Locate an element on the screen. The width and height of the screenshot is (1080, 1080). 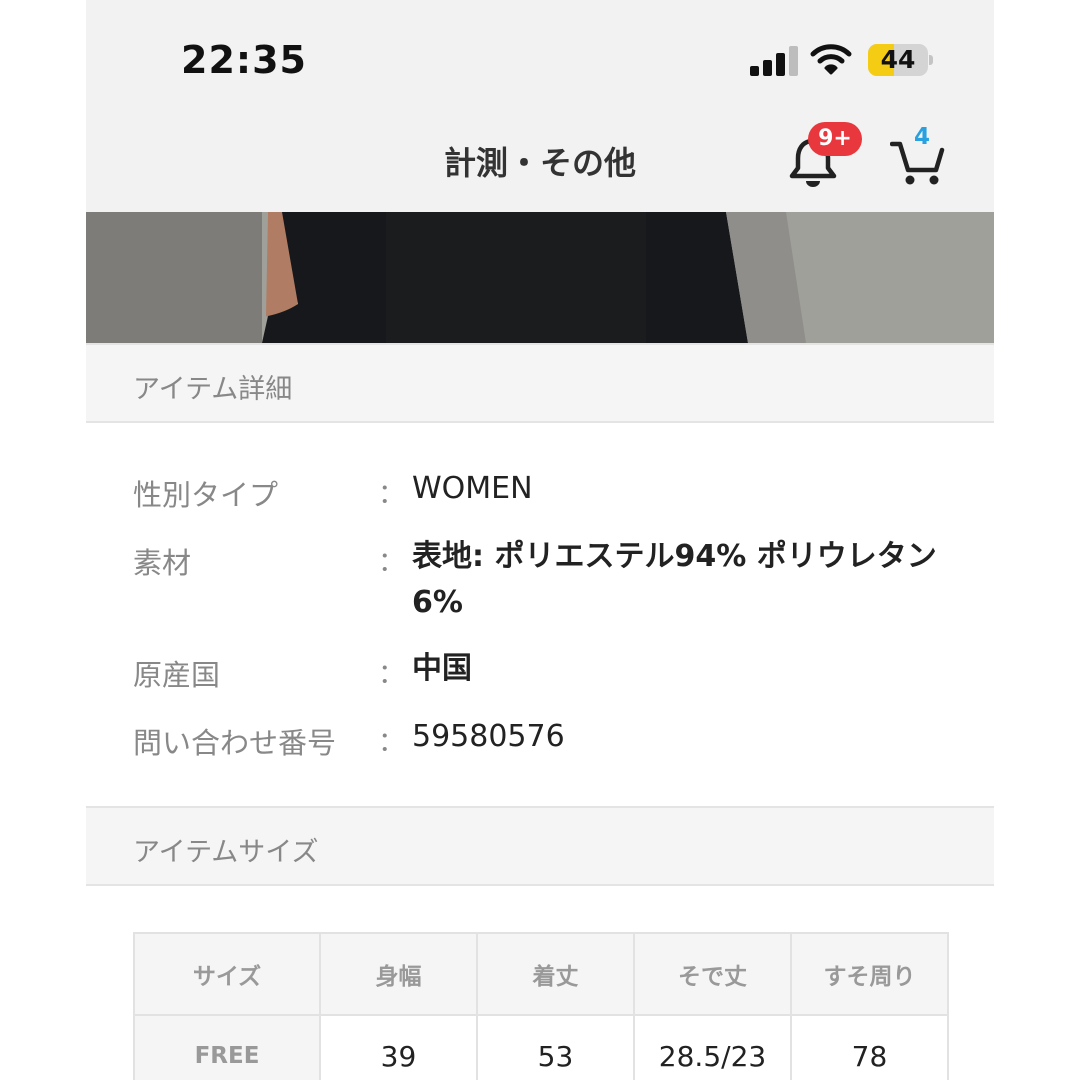
notification-badge: 9+ is located at coordinates (835, 139).